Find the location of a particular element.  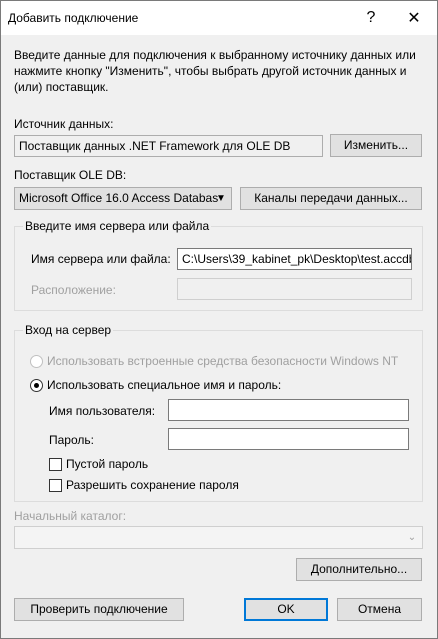

username-label: Имя пользователя: is located at coordinates (102, 411).